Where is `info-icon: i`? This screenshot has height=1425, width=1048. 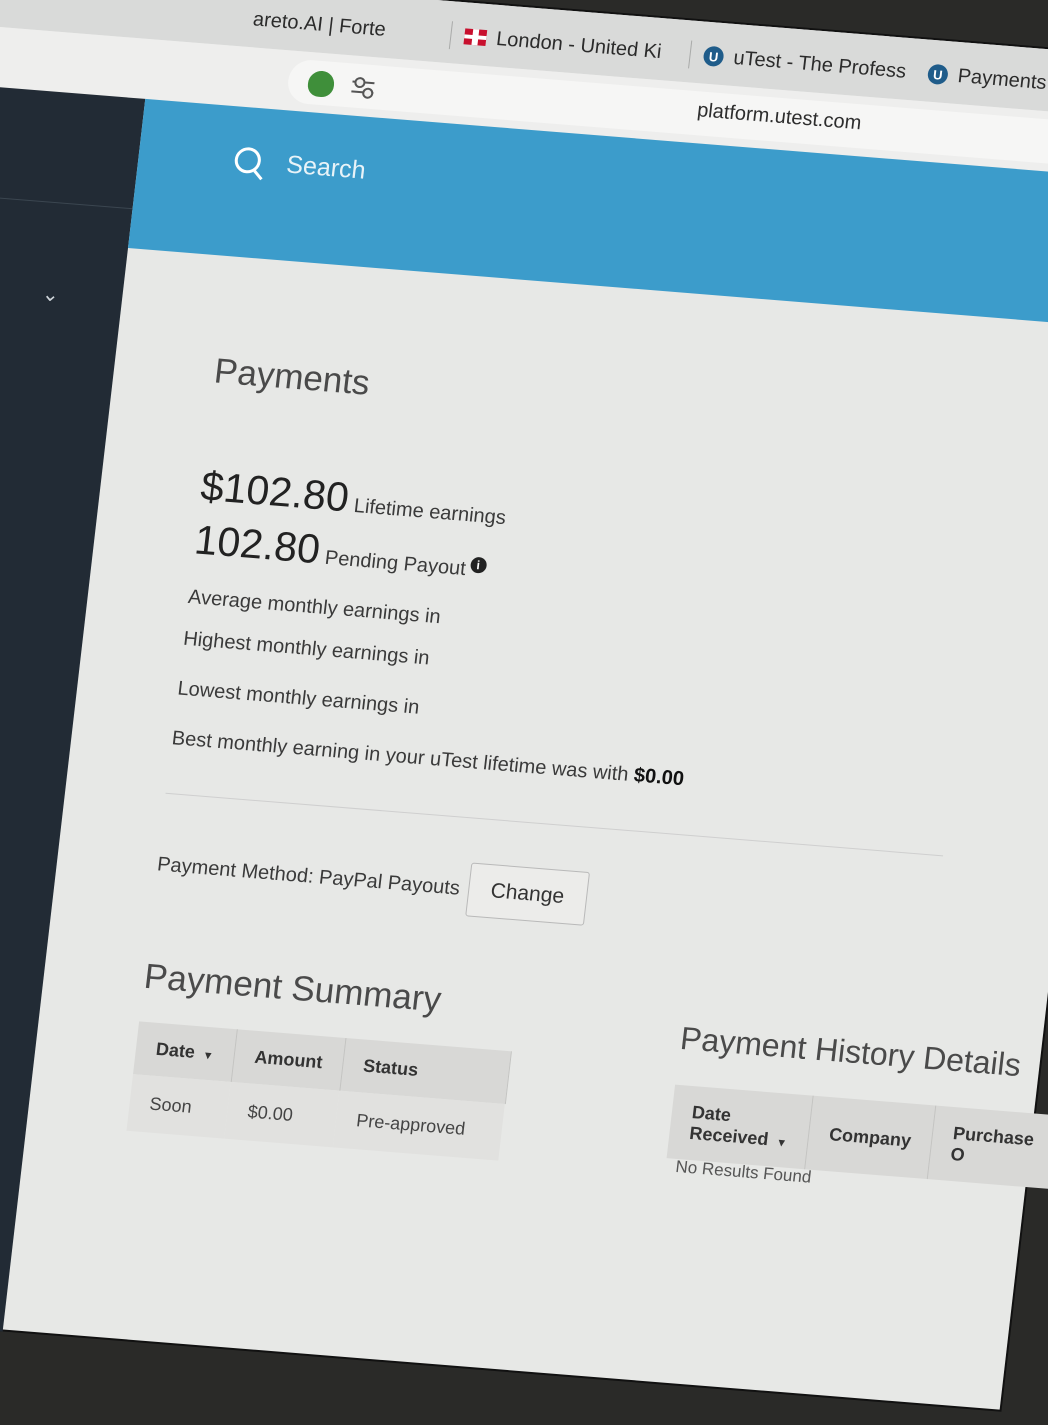
info-icon: i is located at coordinates (478, 565).